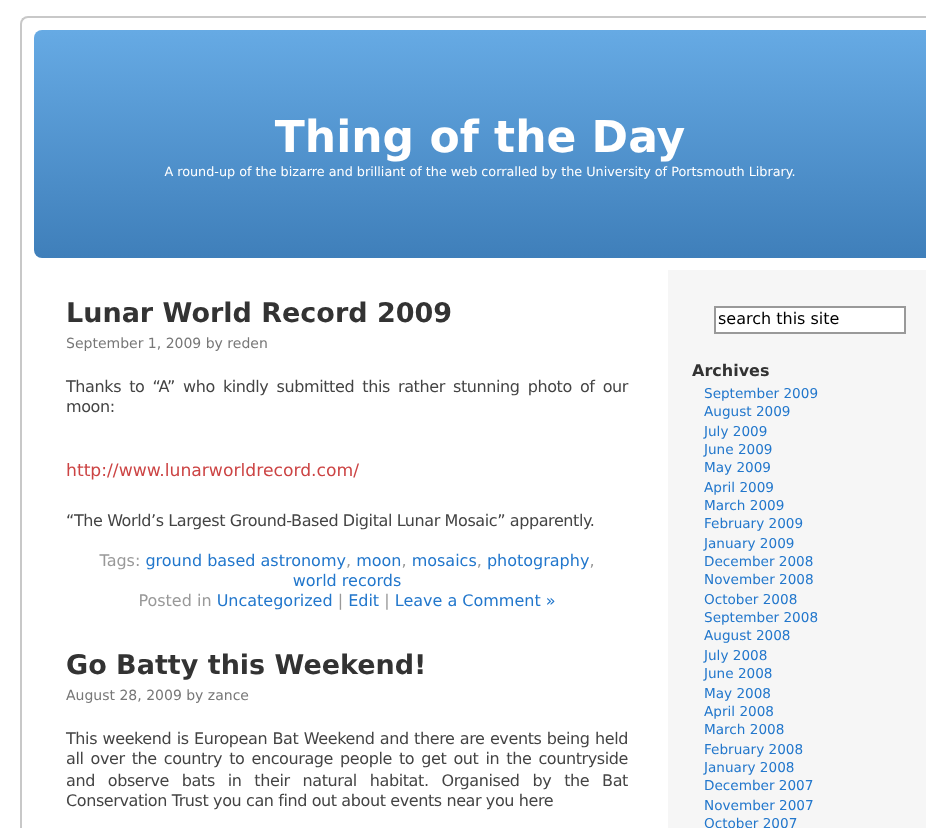  Describe the element at coordinates (274, 601) in the screenshot. I see `category-link: Uncategorized` at that location.